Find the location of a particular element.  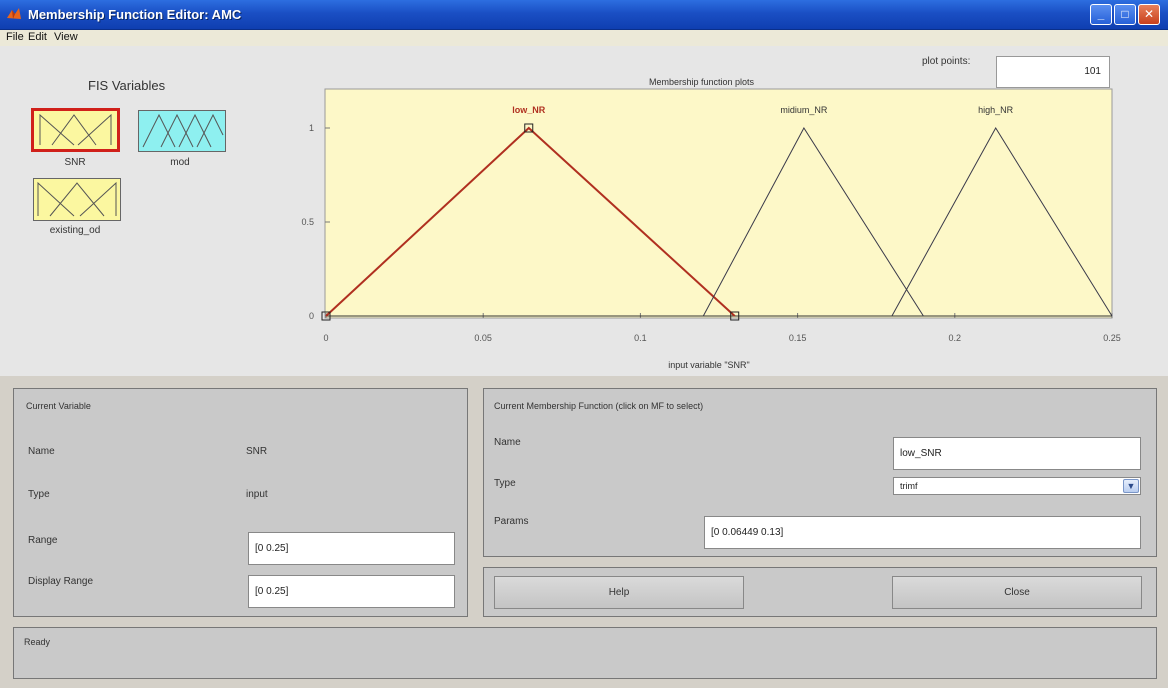

range-label: Range is located at coordinates (43, 540).